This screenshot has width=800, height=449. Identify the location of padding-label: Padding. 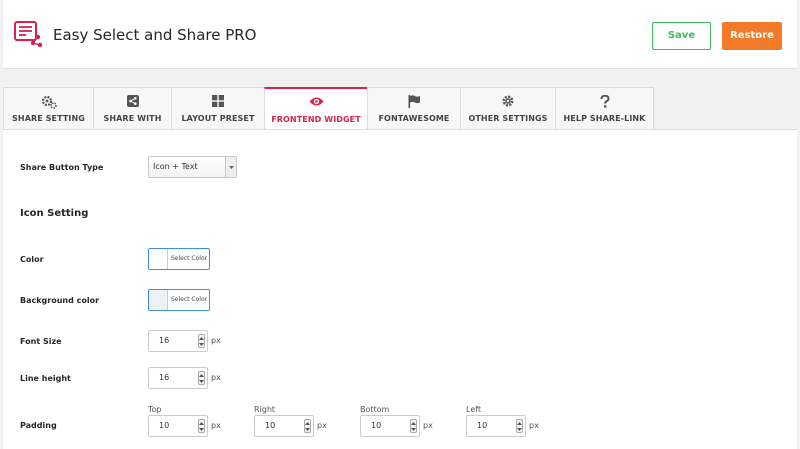
(38, 425).